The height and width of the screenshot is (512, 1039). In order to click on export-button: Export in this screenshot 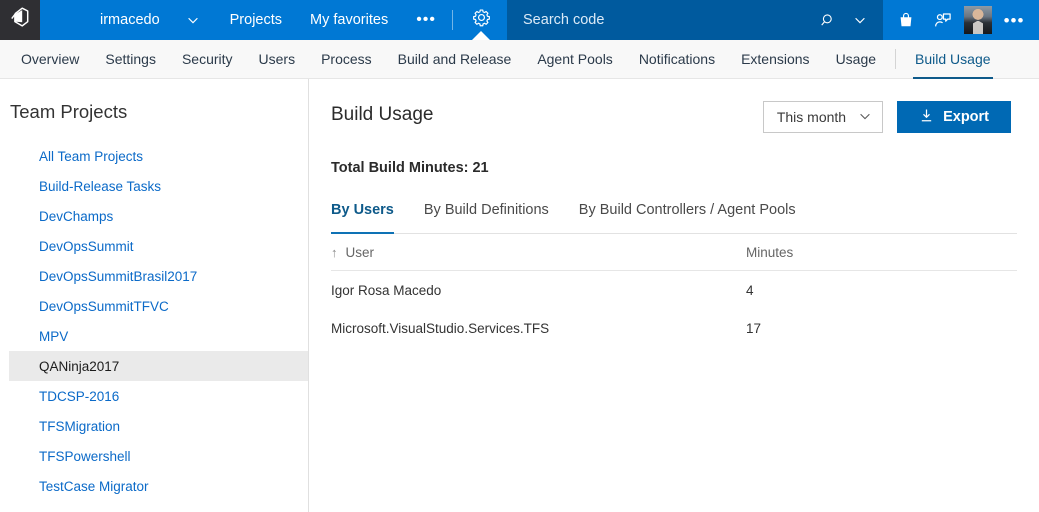, I will do `click(954, 117)`.